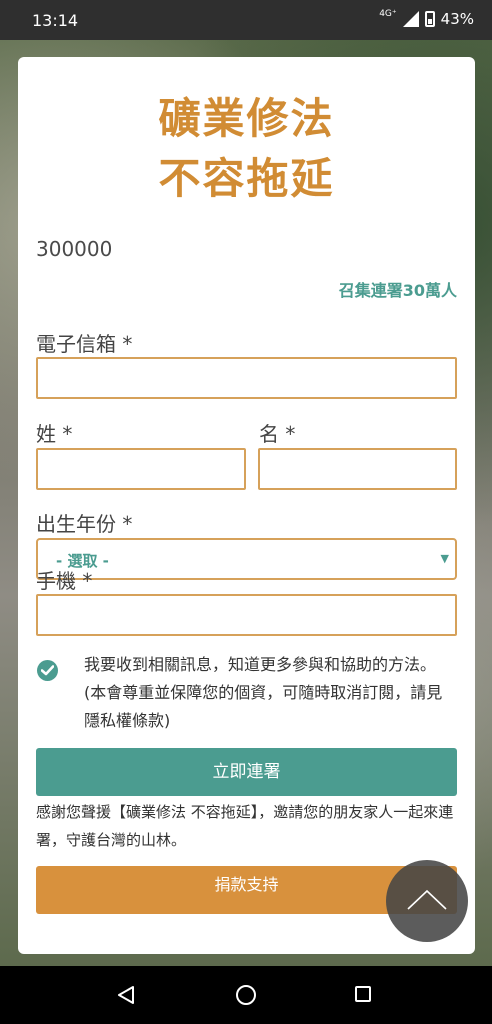 The height and width of the screenshot is (1024, 492). I want to click on back-icon, so click(126, 995).